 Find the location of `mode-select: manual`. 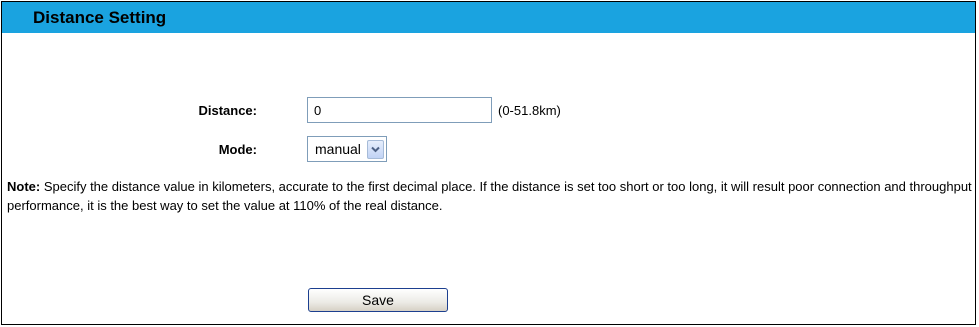

mode-select: manual is located at coordinates (347, 149).